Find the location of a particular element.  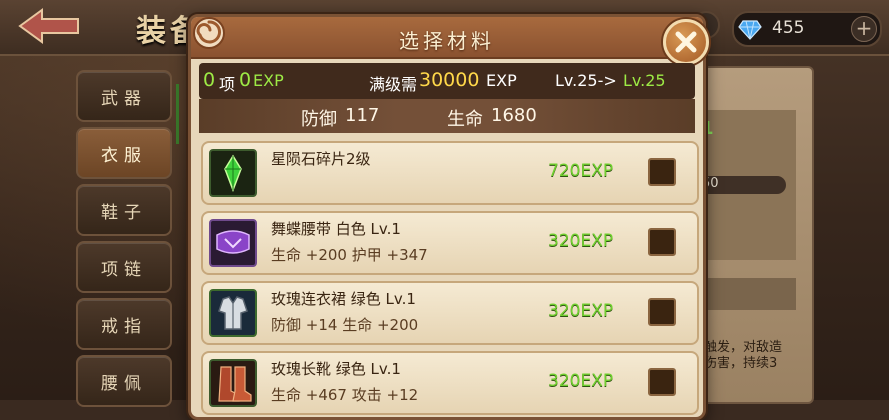

defense-label: 防御 is located at coordinates (319, 119).